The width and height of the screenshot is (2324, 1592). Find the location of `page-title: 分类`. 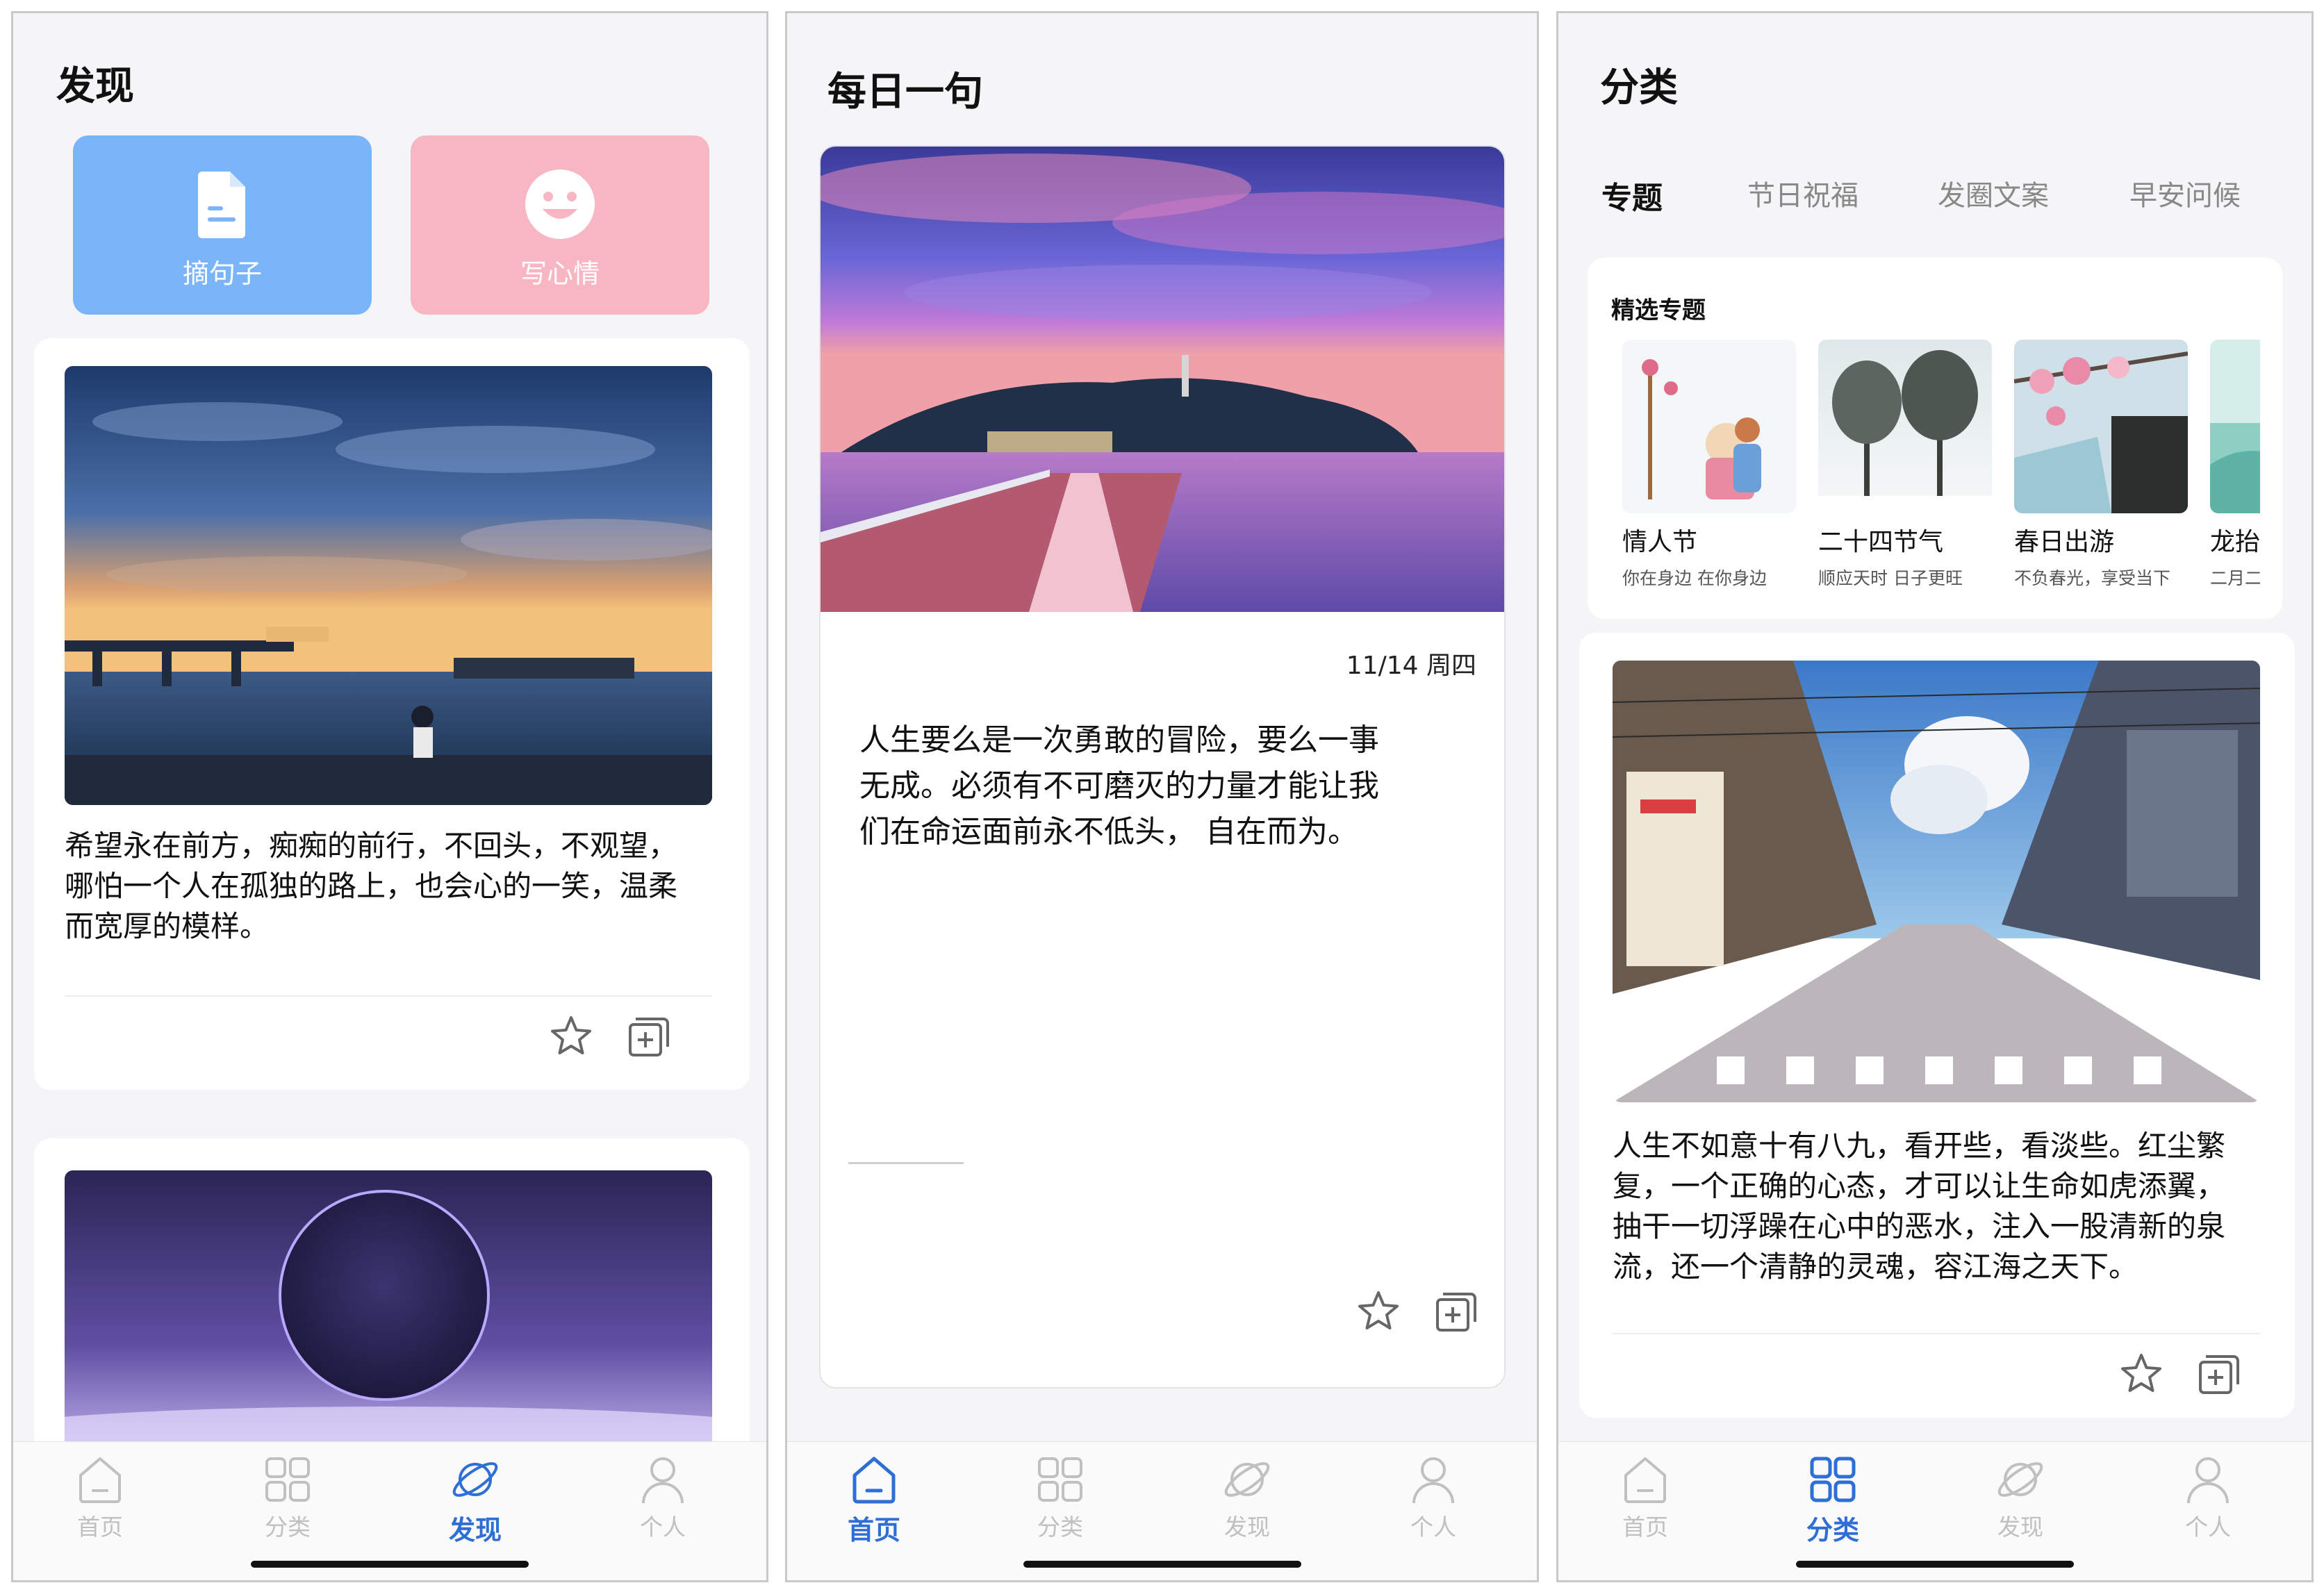

page-title: 分类 is located at coordinates (1639, 87).